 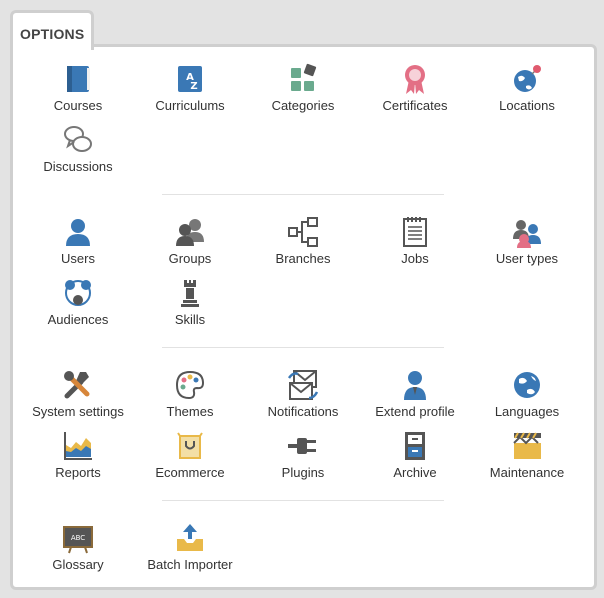 I want to click on plugins-label: Plugins, so click(x=303, y=472).